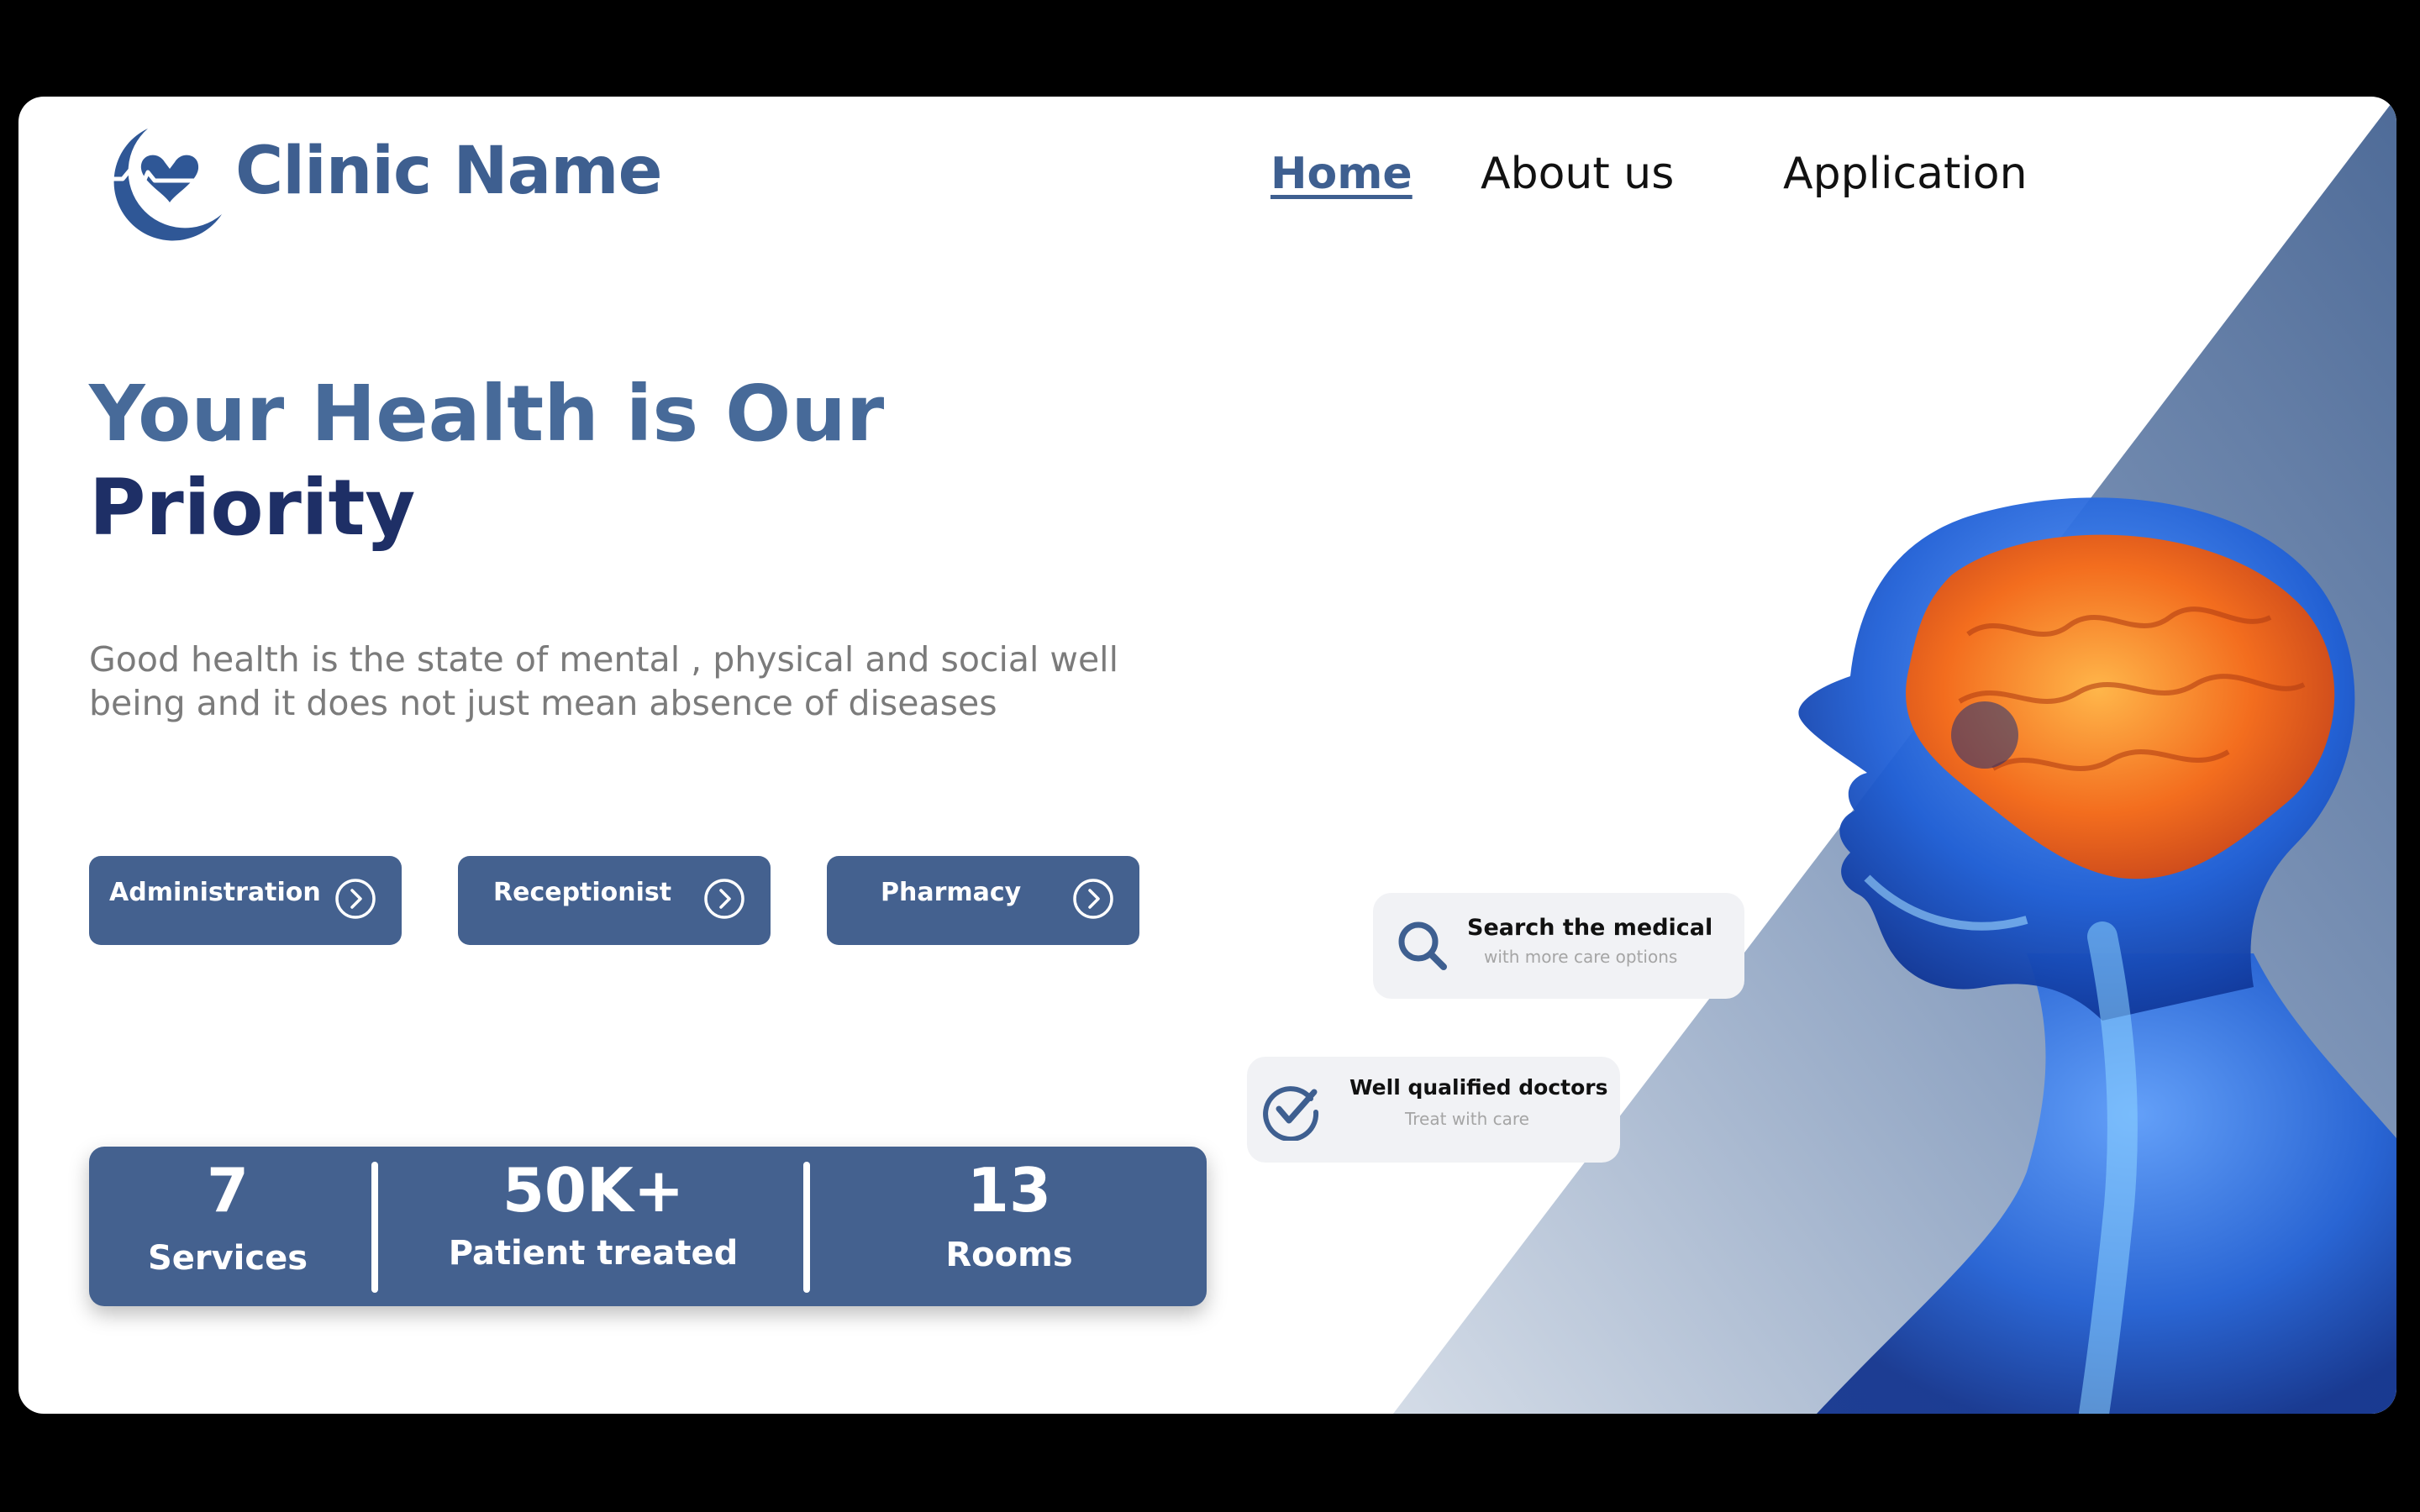 The image size is (2420, 1512). Describe the element at coordinates (1590, 928) in the screenshot. I see `search-medical-title: Search the medical` at that location.